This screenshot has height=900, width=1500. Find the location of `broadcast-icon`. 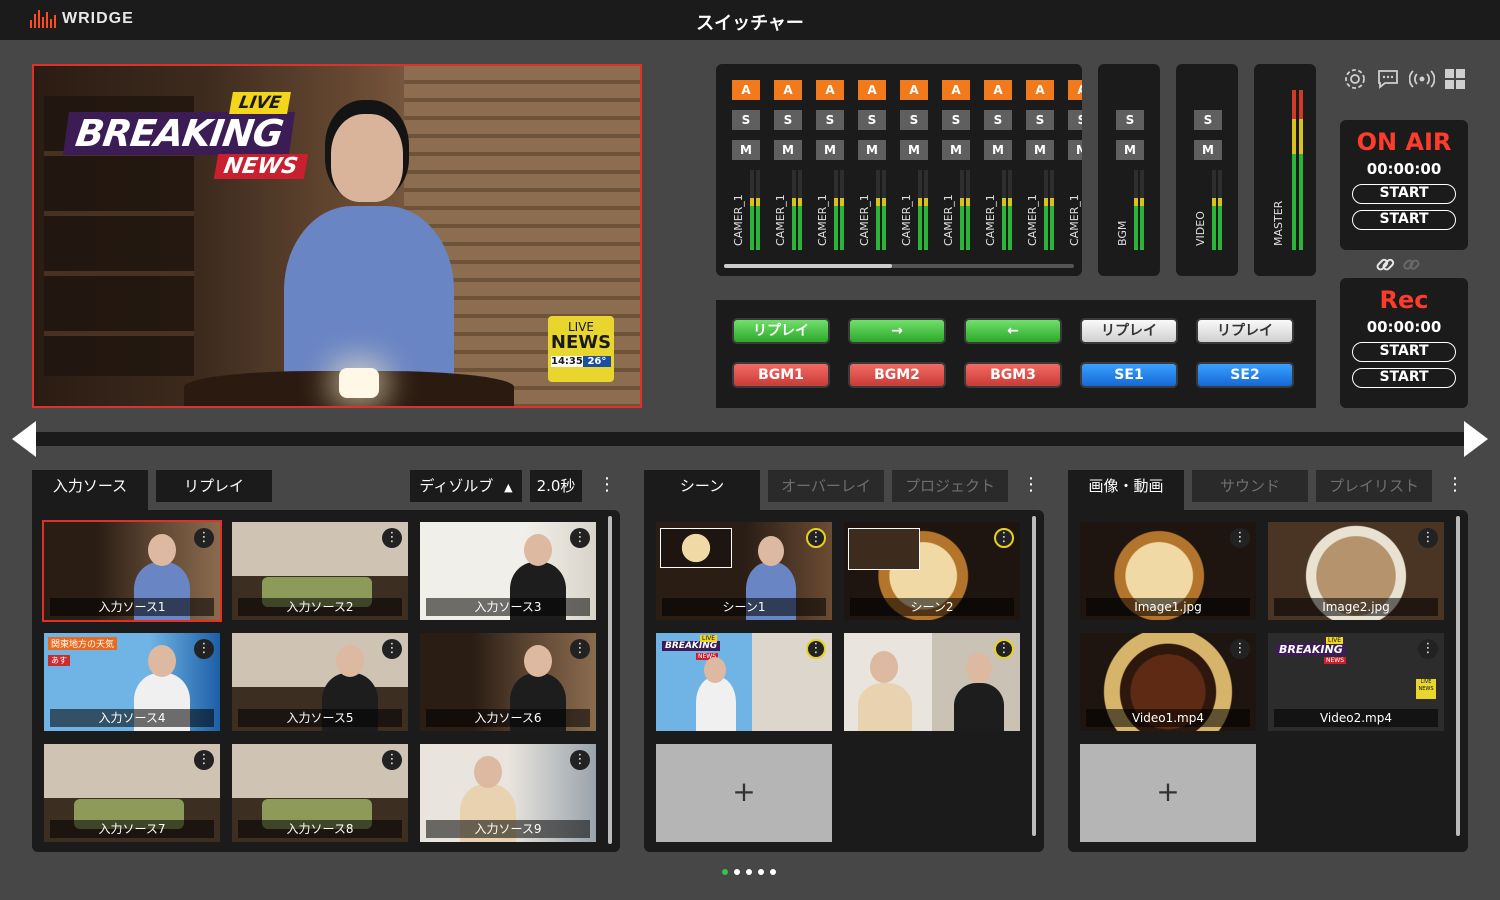

broadcast-icon is located at coordinates (1421, 80).